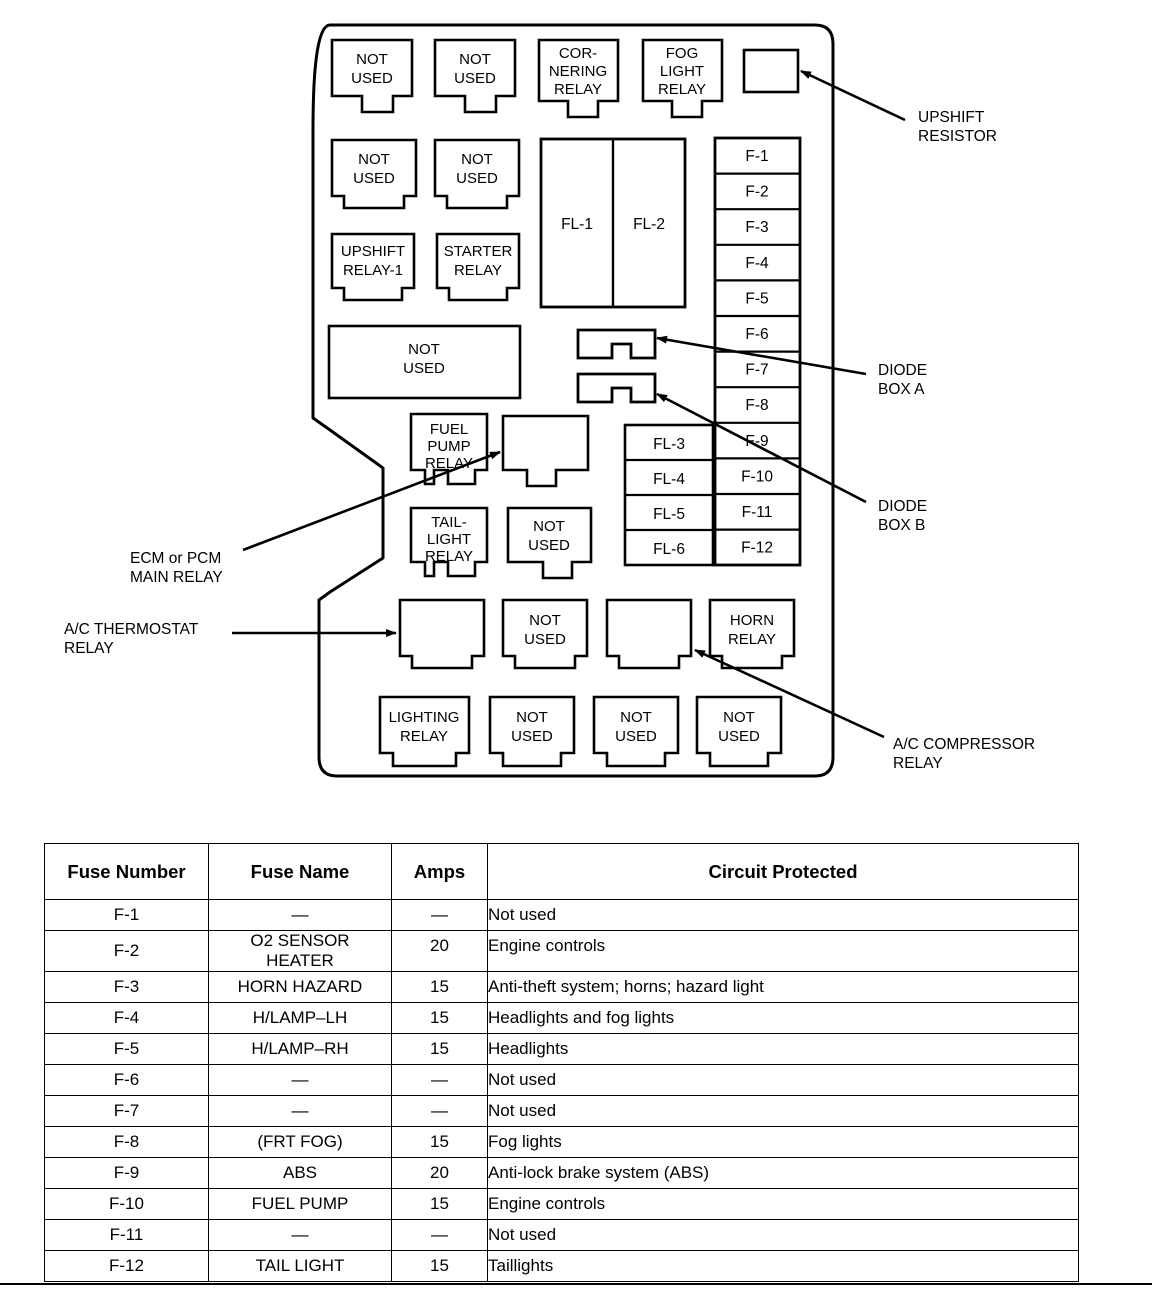 Image resolution: width=1152 pixels, height=1289 pixels. I want to click on relay-r5-c2: NOT USED, so click(549, 543).